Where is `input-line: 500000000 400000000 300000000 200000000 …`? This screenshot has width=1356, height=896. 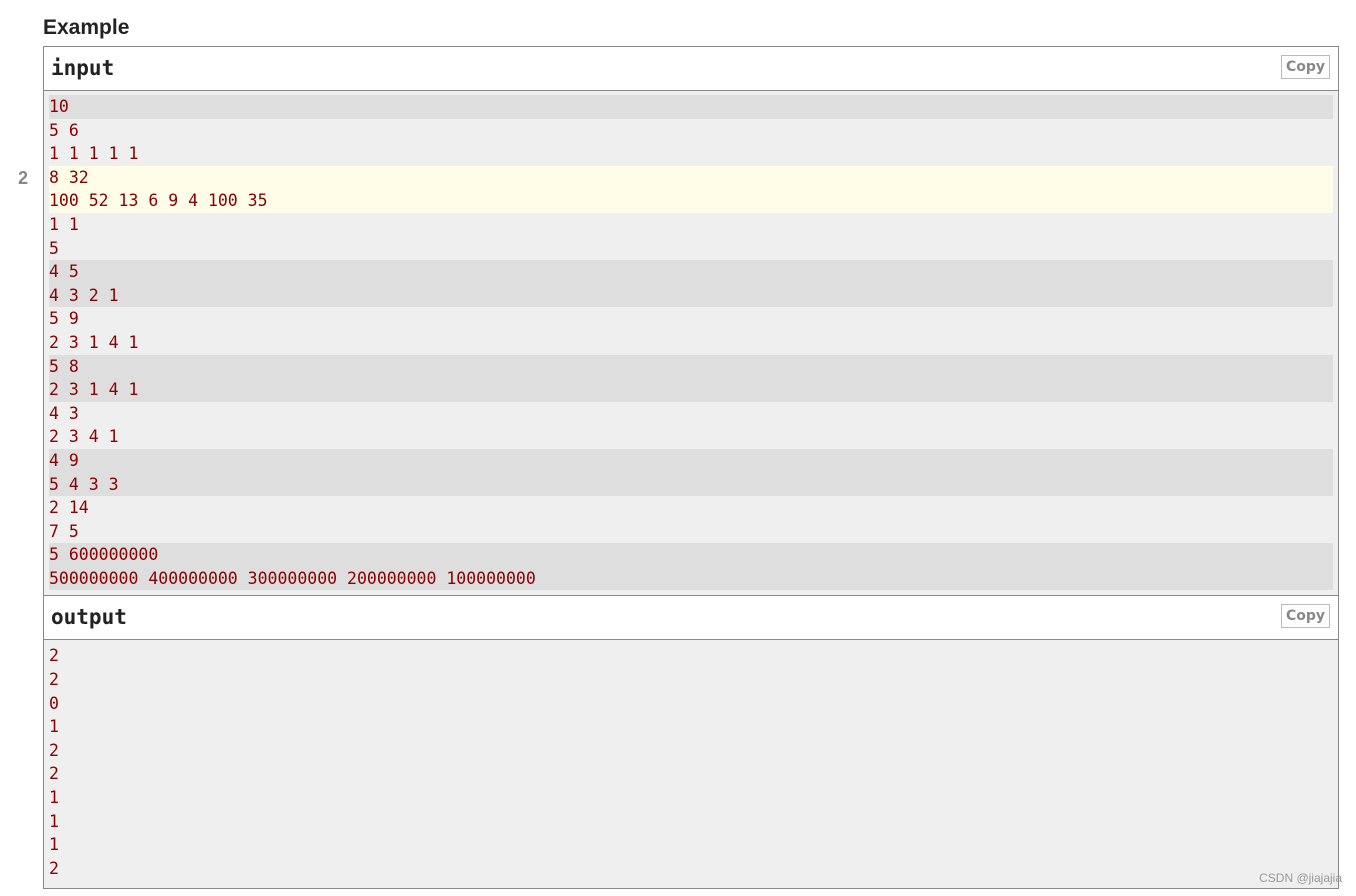
input-line: 500000000 400000000 300000000 200000000 … is located at coordinates (691, 578).